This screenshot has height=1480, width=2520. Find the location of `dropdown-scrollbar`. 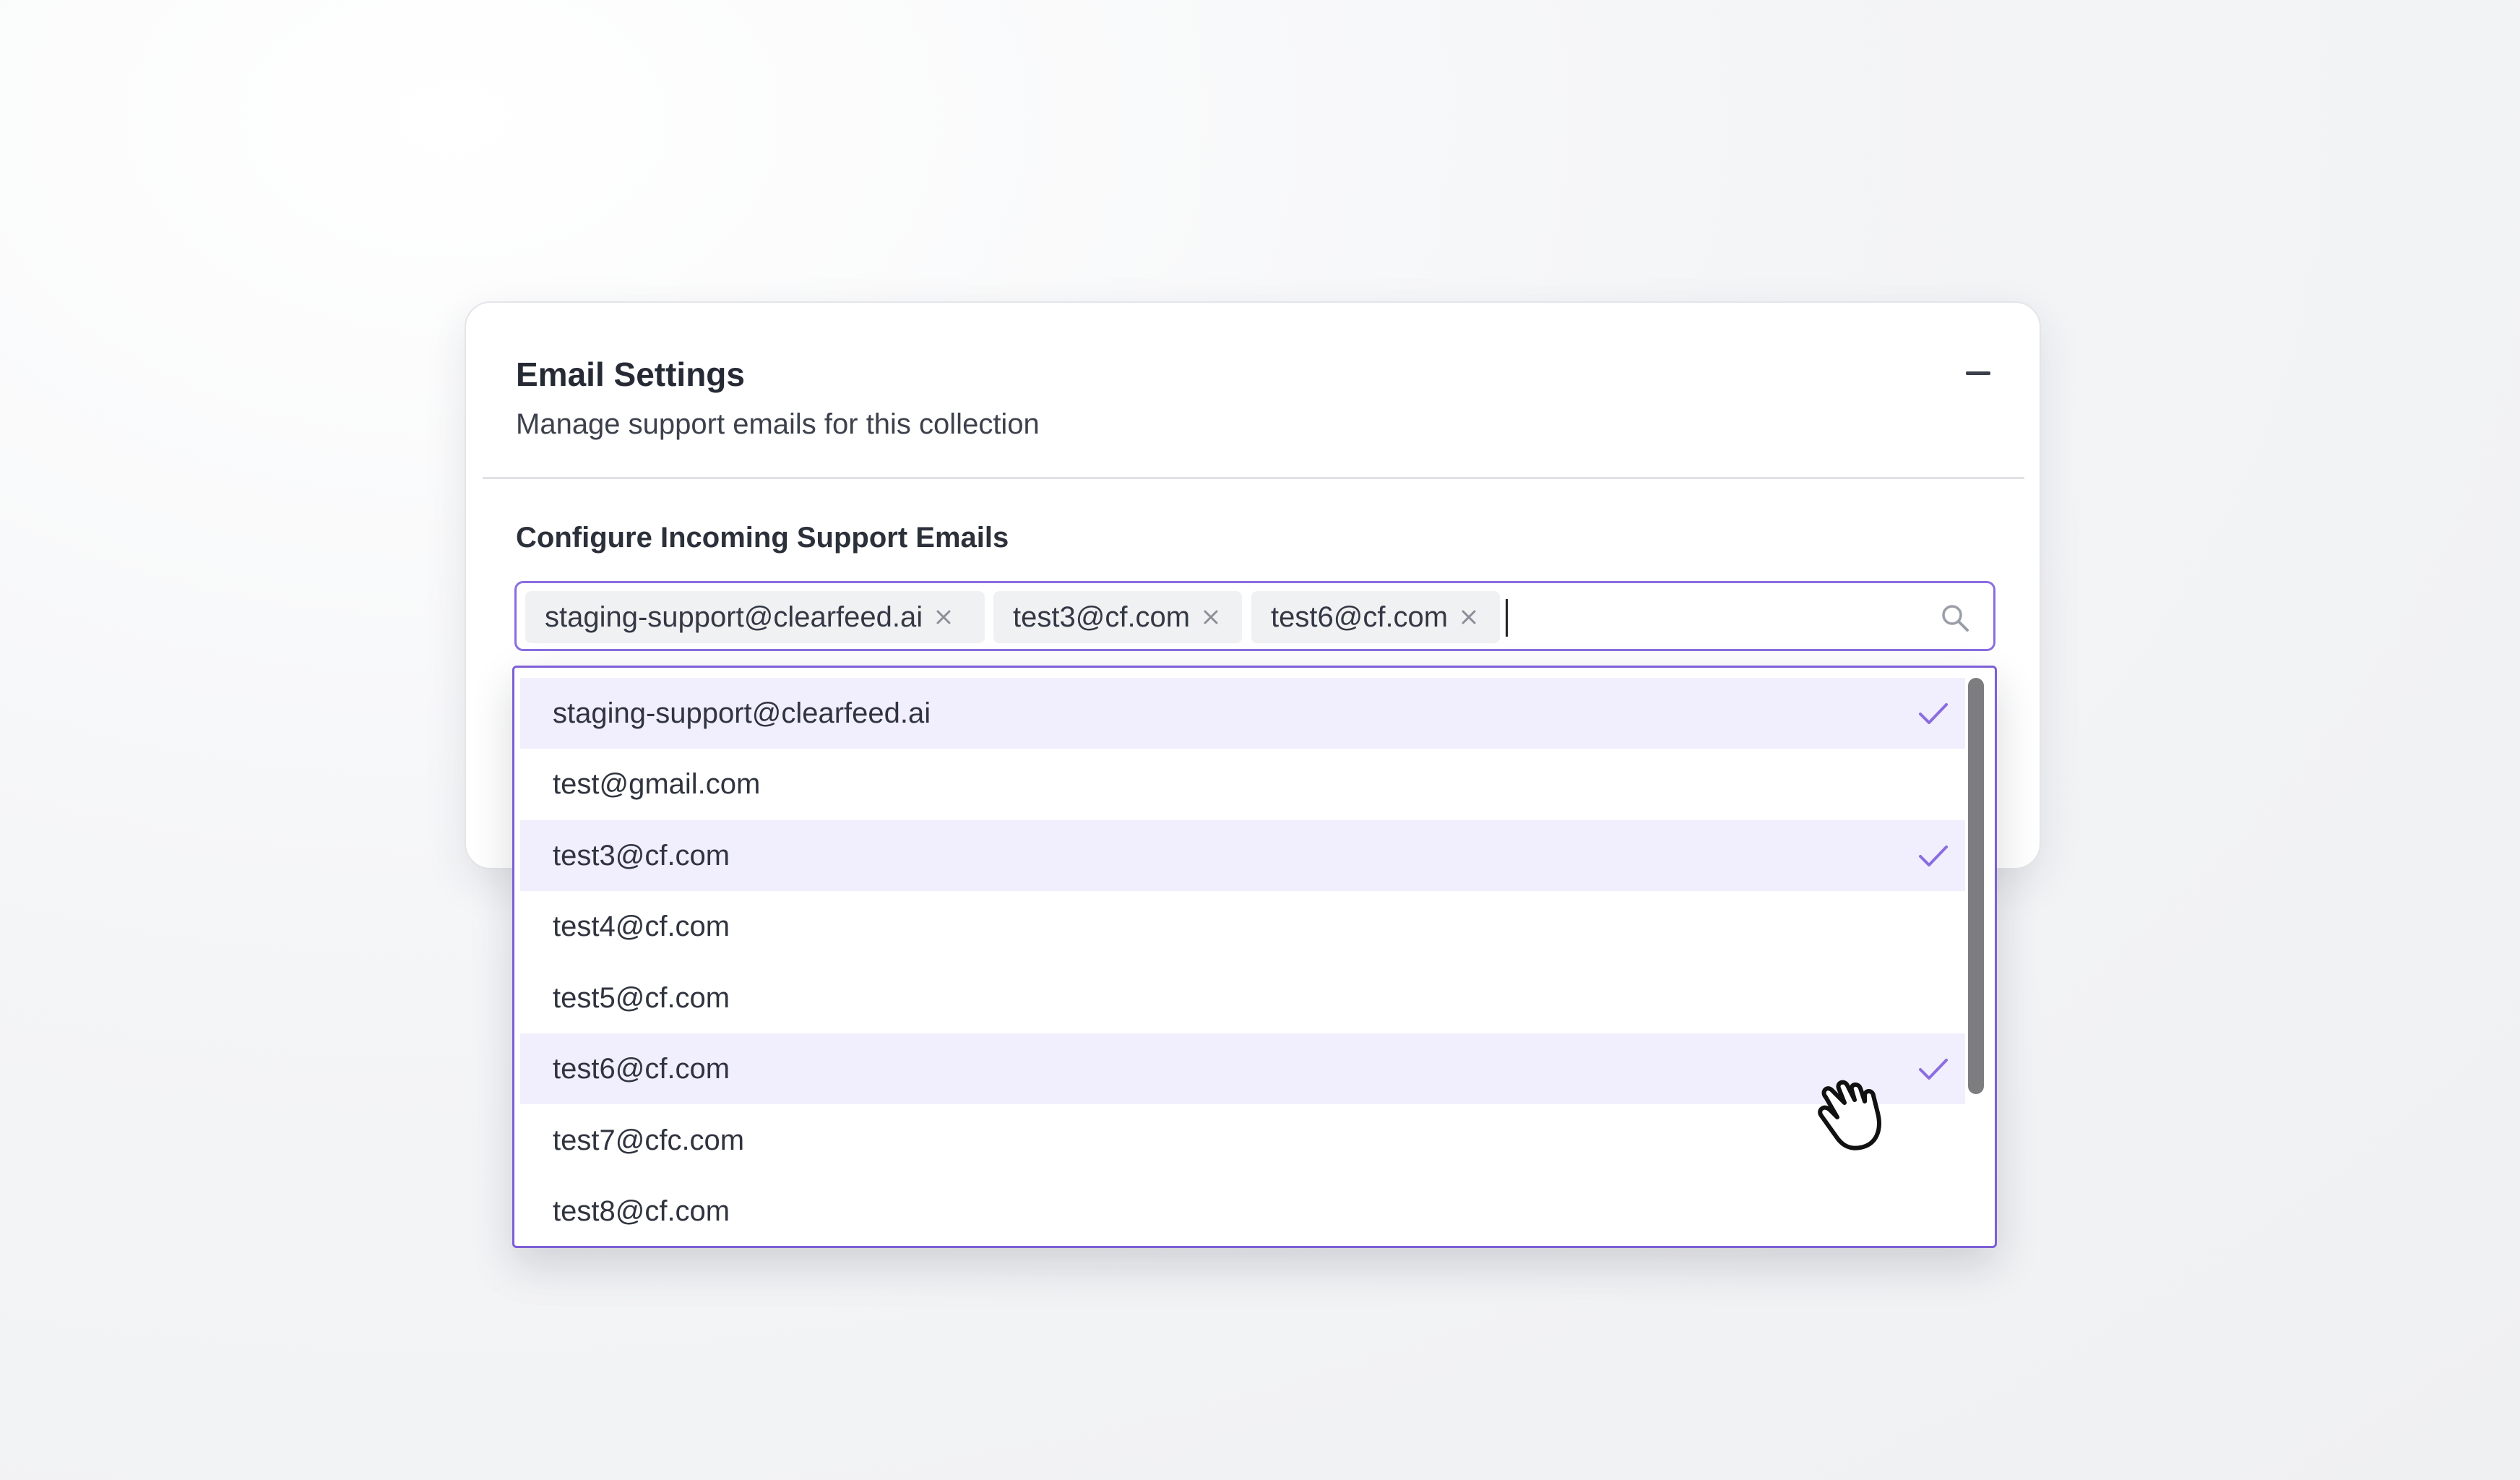

dropdown-scrollbar is located at coordinates (1976, 886).